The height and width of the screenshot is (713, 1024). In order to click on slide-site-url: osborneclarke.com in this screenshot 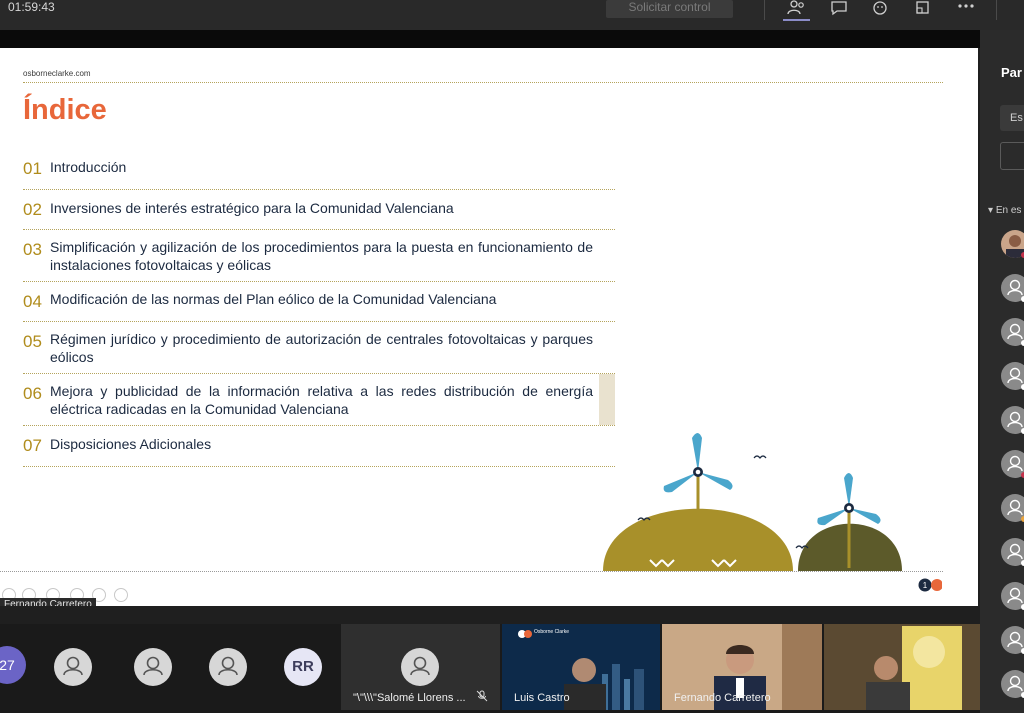, I will do `click(57, 73)`.